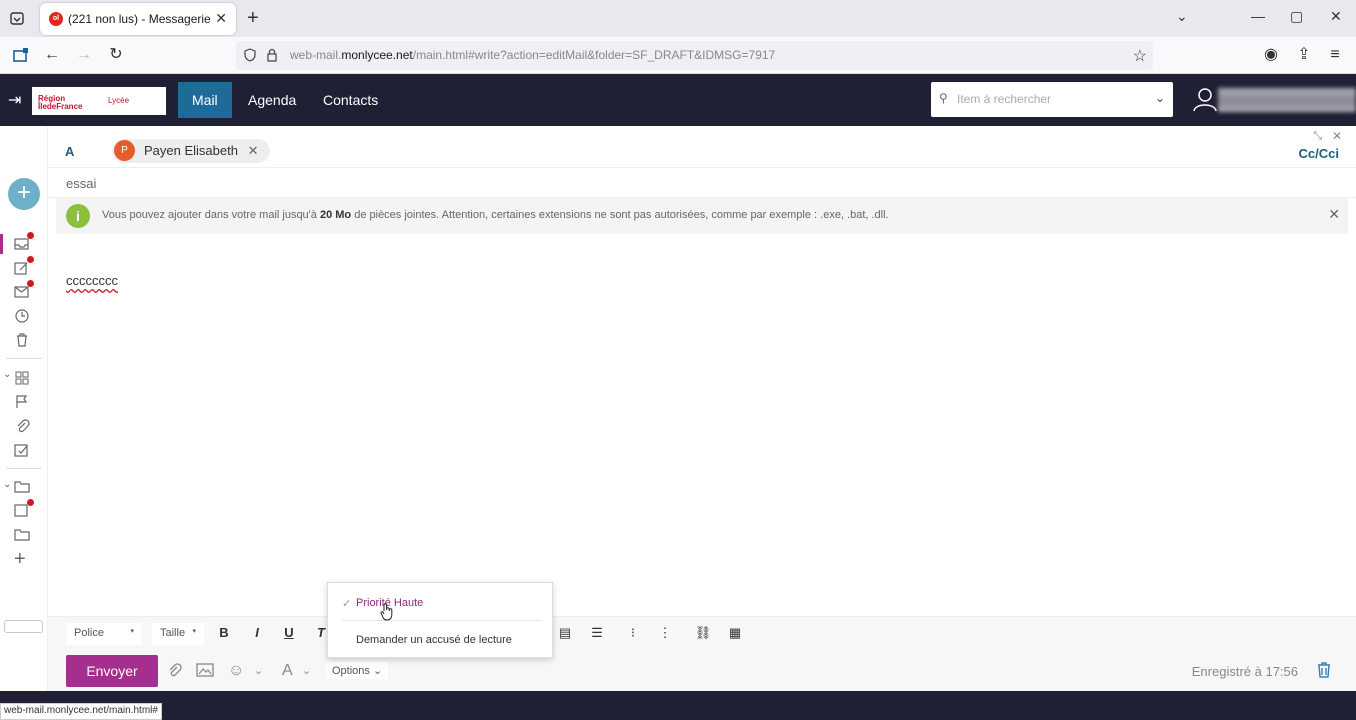  I want to click on emoji-icon: ☺, so click(236, 671).